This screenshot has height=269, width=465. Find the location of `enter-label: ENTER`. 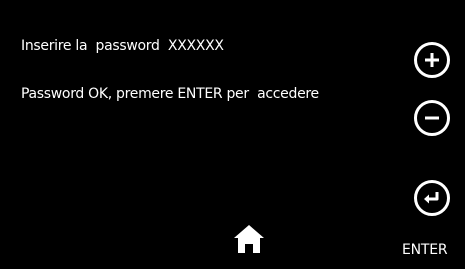

enter-label: ENTER is located at coordinates (425, 250).